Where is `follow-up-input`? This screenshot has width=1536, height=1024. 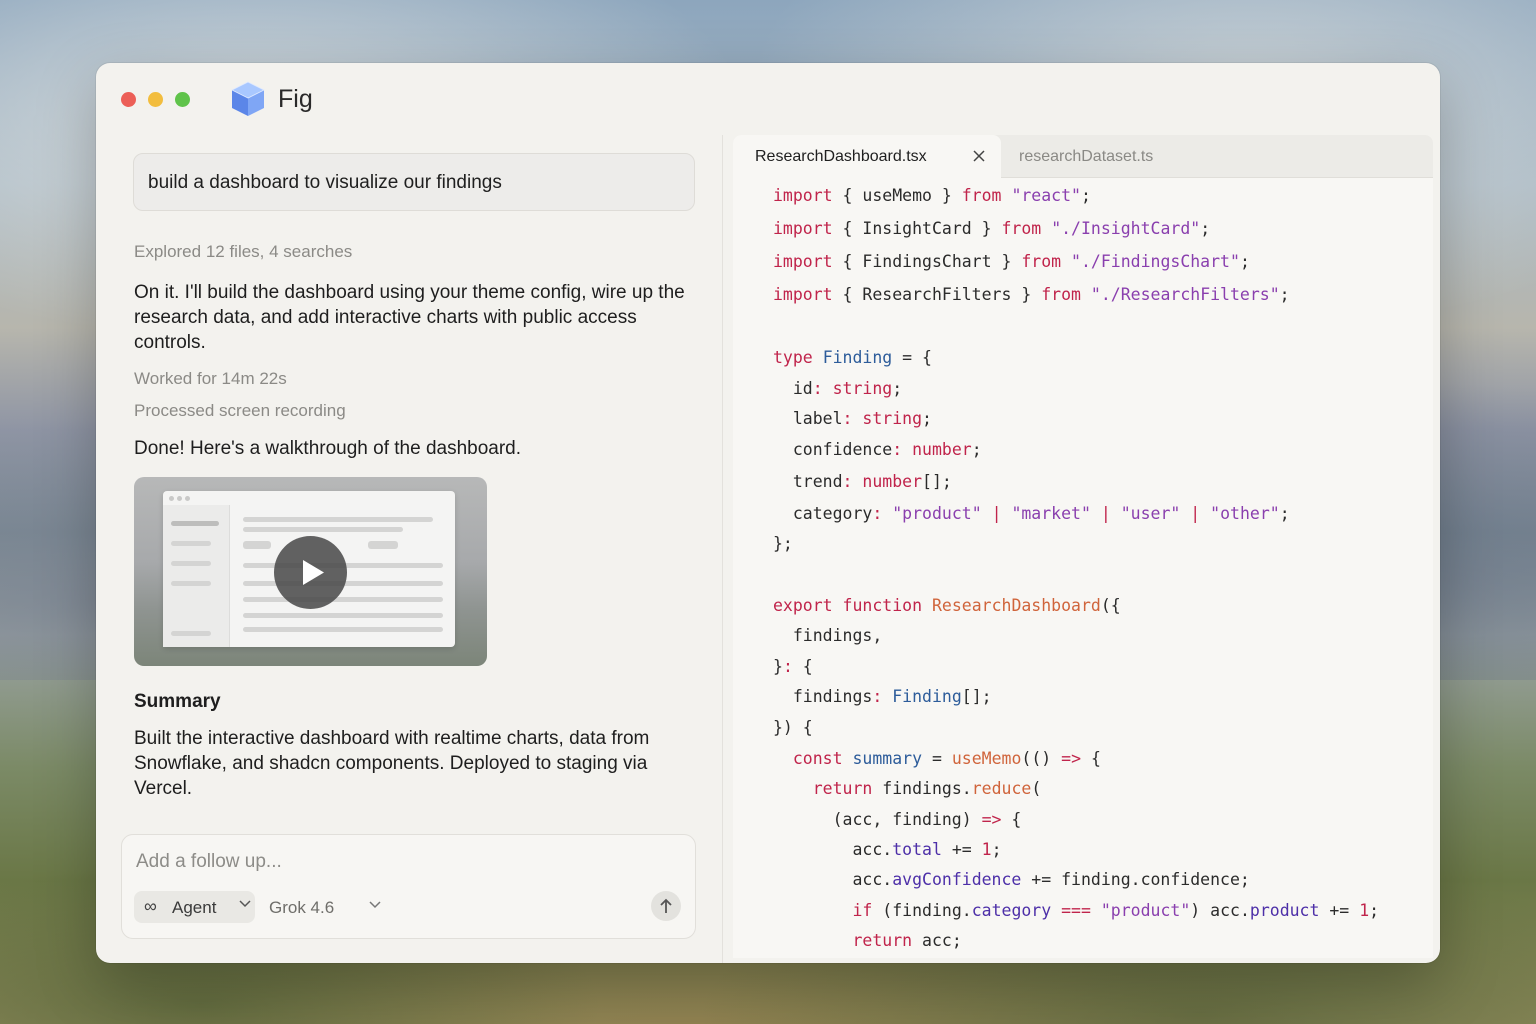
follow-up-input is located at coordinates (386, 862).